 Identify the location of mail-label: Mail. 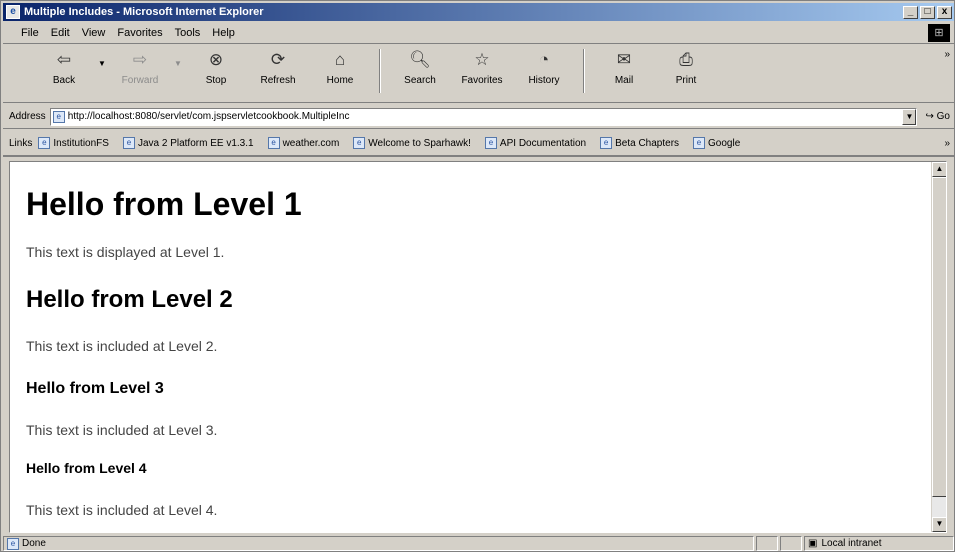
(624, 80).